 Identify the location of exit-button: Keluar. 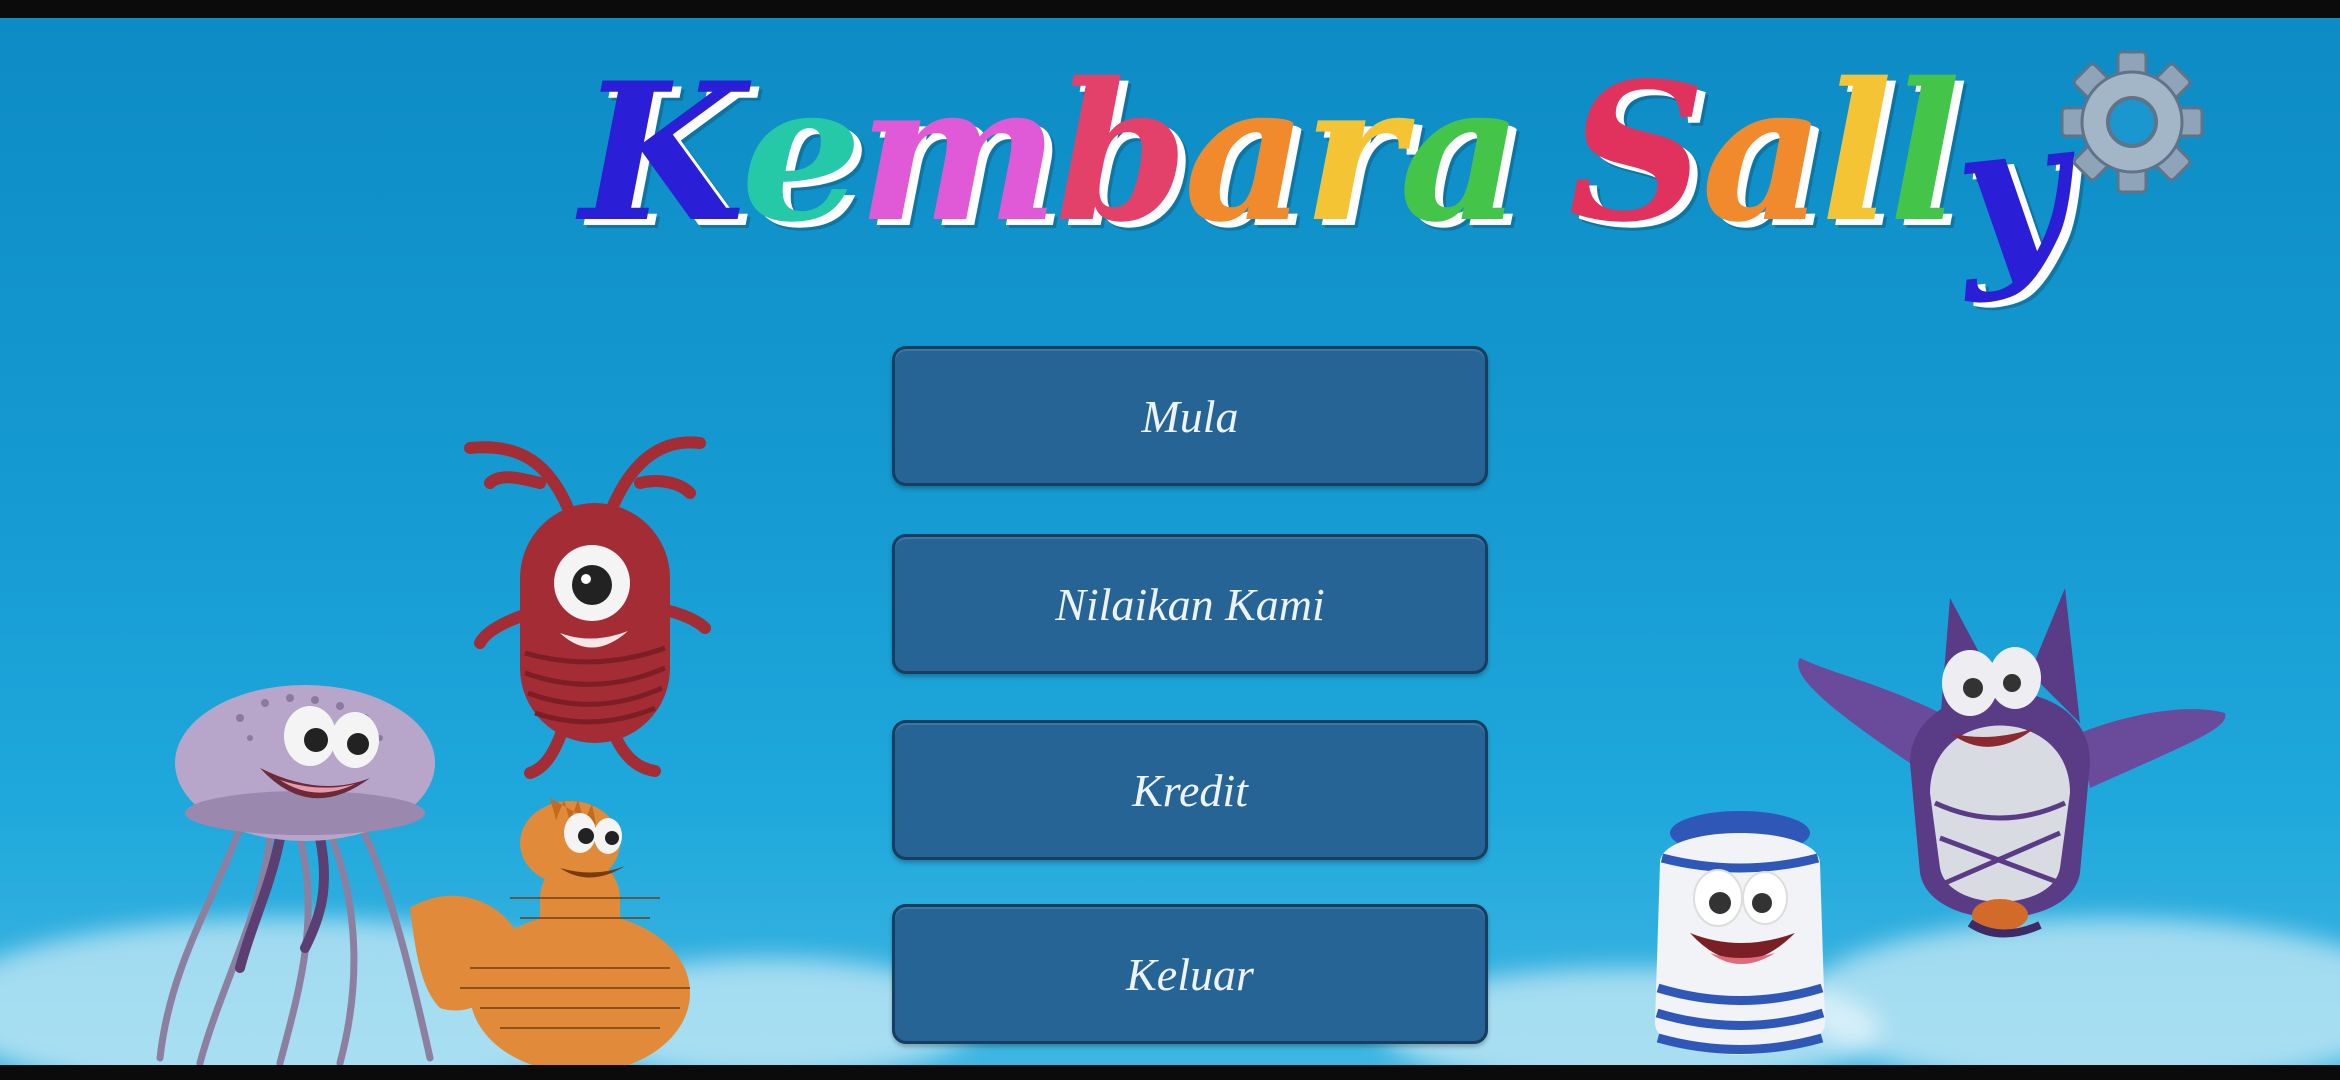
(1190, 974).